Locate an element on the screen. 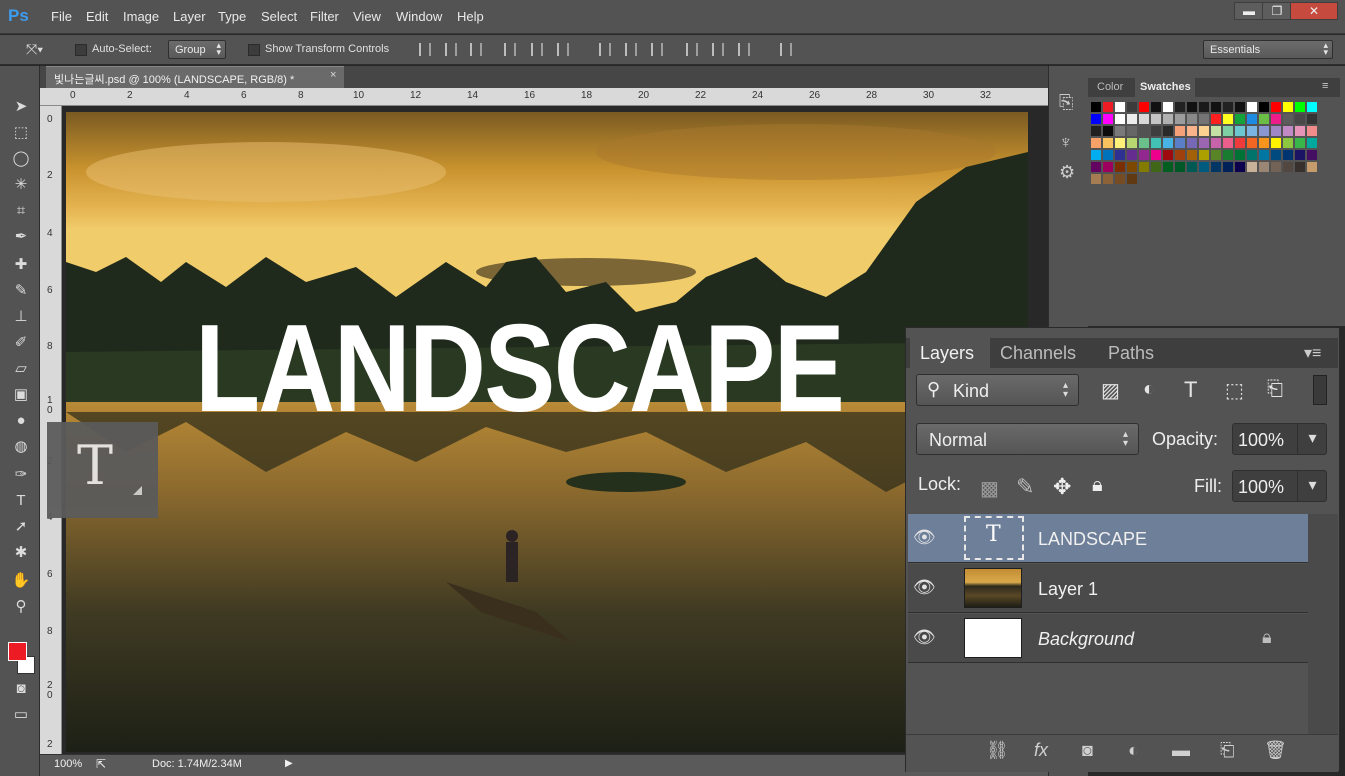 This screenshot has width=1345, height=776. magic-wand-icon: ✳ is located at coordinates (21, 185).